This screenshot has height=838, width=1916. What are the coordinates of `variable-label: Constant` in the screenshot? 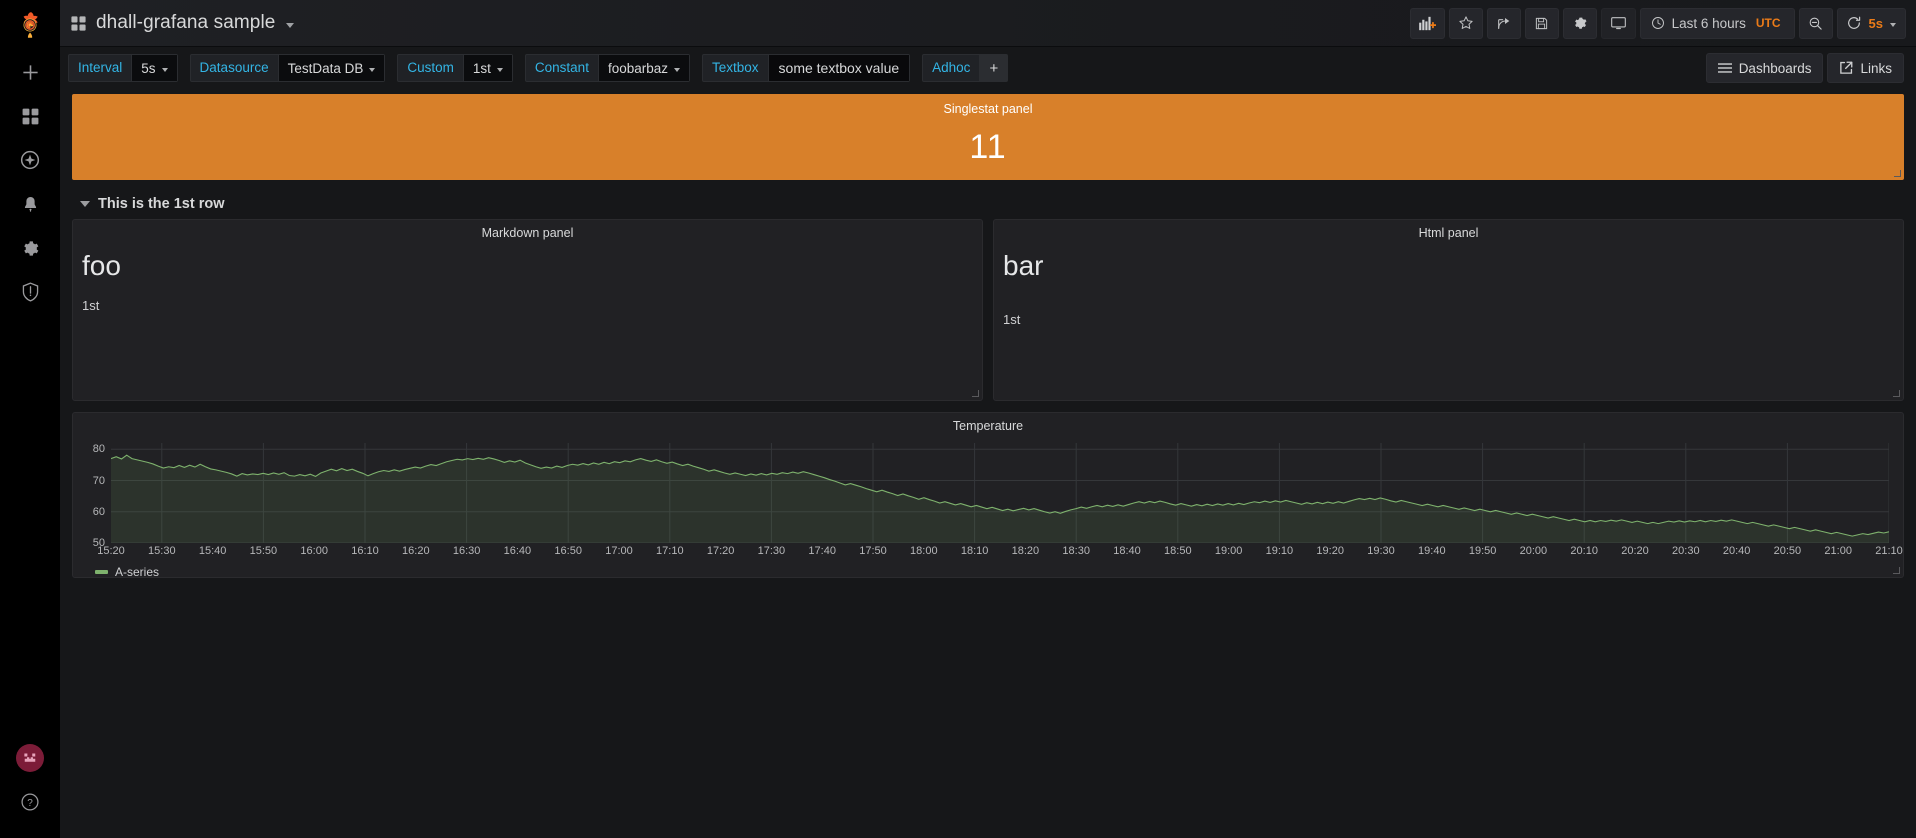 It's located at (561, 67).